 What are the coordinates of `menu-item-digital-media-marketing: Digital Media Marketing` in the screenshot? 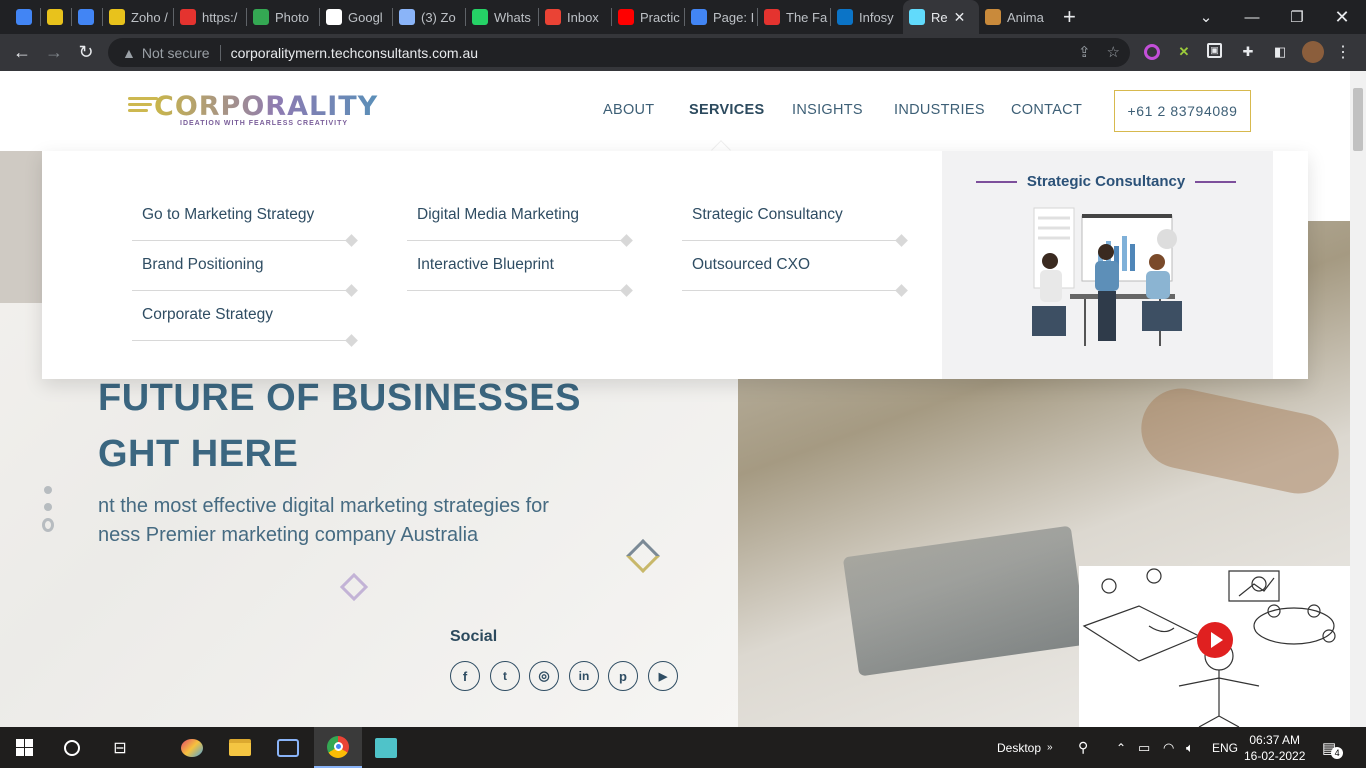 It's located at (520, 221).